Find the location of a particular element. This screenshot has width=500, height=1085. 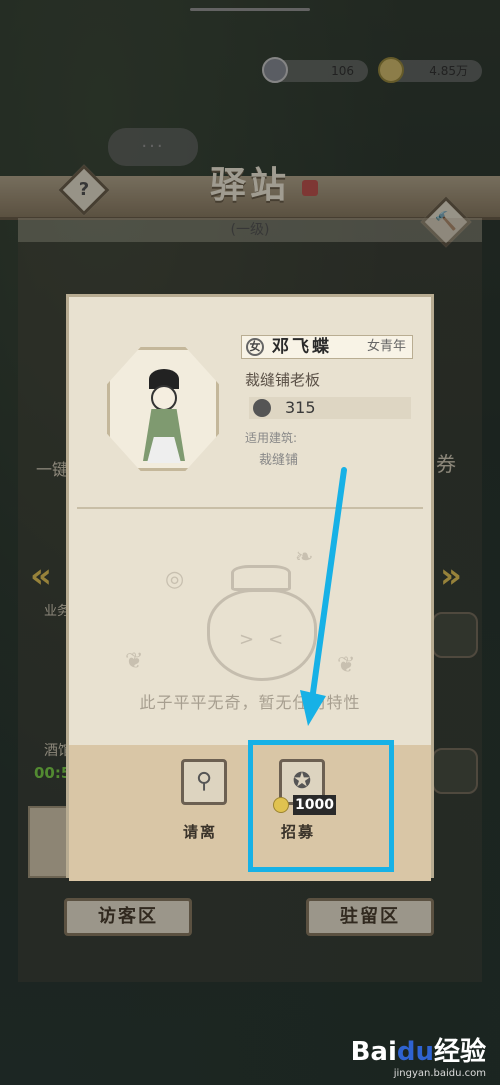

watermark-url: jingyan.baidu.com is located at coordinates (439, 1073).